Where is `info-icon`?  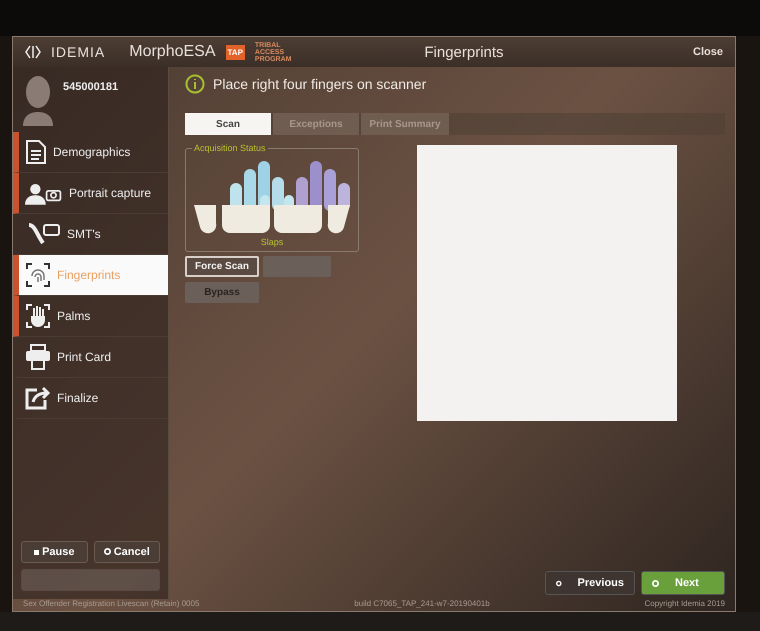
info-icon is located at coordinates (195, 84).